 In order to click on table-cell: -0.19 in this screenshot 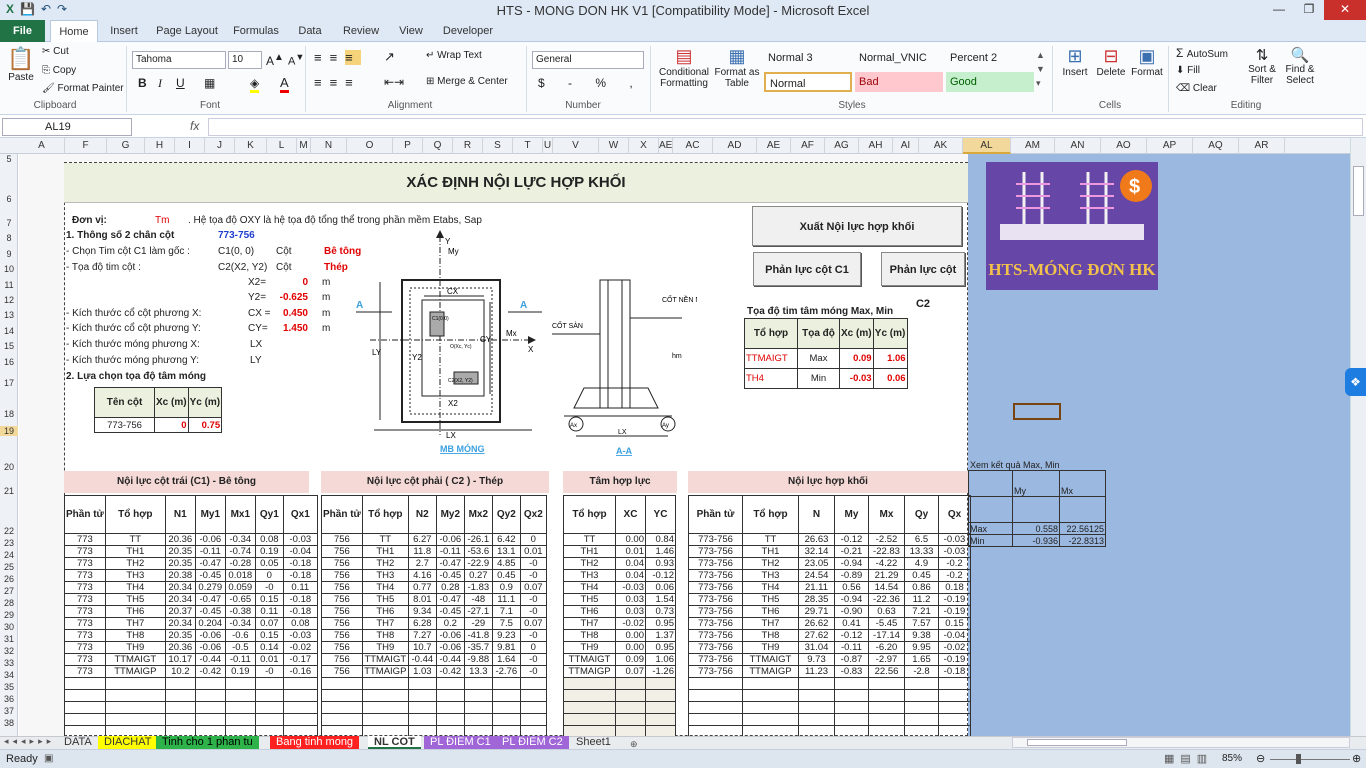, I will do `click(954, 611)`.